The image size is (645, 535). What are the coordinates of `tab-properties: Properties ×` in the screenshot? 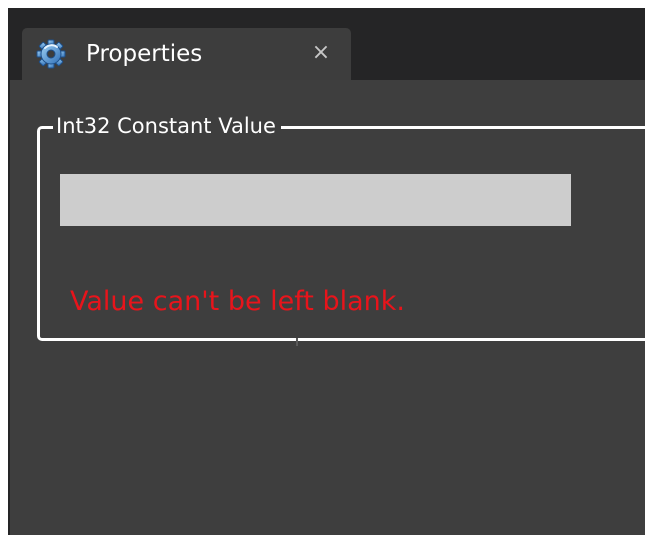 It's located at (186, 54).